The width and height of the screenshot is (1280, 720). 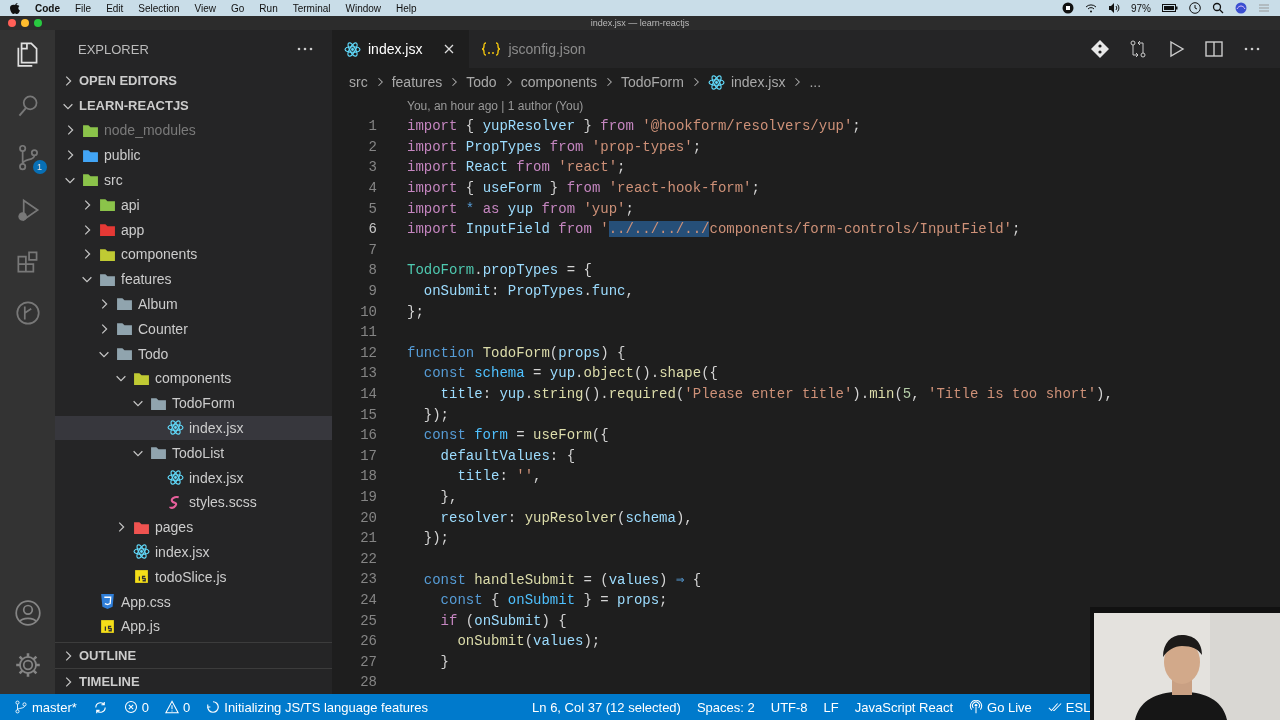 What do you see at coordinates (1241, 8) in the screenshot?
I see `siri-icon` at bounding box center [1241, 8].